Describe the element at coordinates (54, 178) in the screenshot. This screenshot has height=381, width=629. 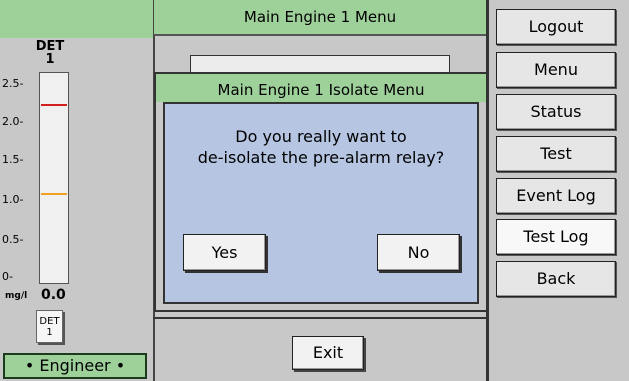
I see `concentration-bar` at that location.